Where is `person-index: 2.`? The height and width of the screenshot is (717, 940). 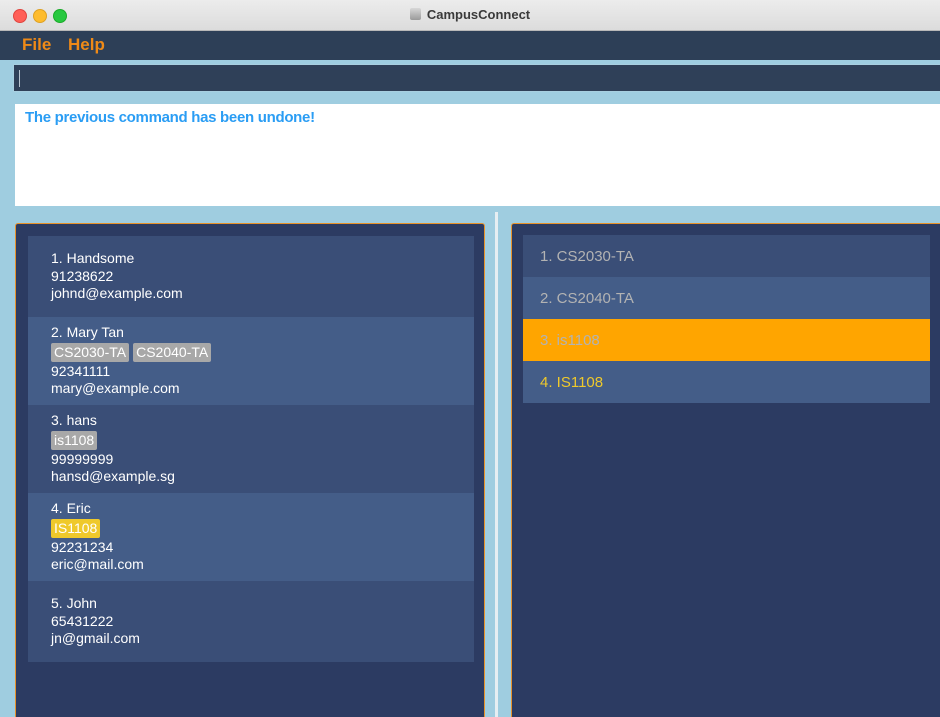 person-index: 2. is located at coordinates (57, 332).